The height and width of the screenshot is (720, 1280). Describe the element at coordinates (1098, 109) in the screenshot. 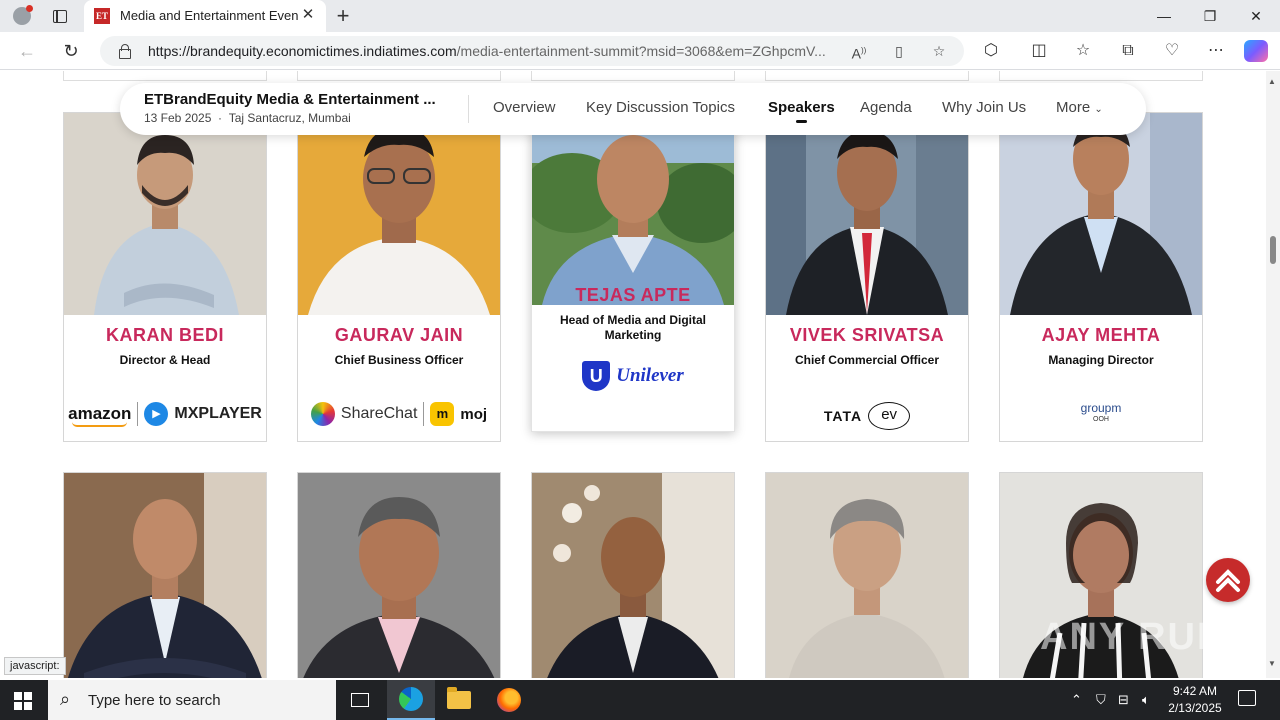

I see `chevron-down-icon: ⌄` at that location.